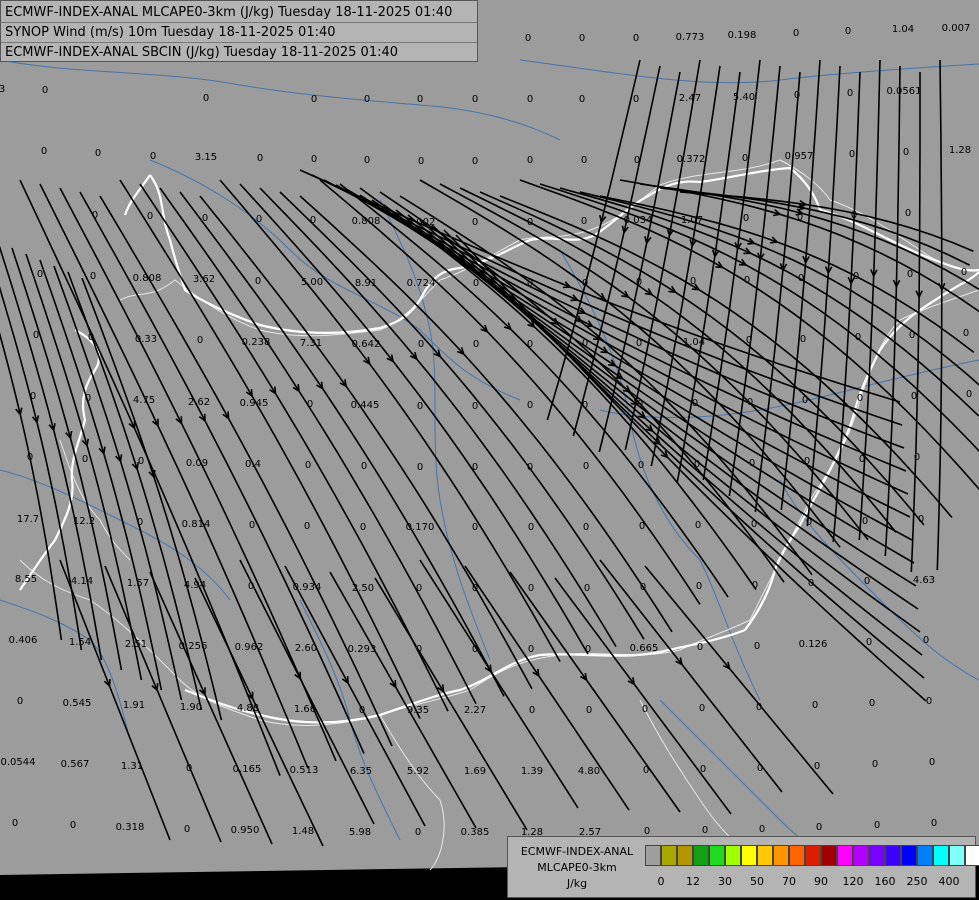  Describe the element at coordinates (418, 710) in the screenshot. I see `map-value-label: 9.35` at that location.